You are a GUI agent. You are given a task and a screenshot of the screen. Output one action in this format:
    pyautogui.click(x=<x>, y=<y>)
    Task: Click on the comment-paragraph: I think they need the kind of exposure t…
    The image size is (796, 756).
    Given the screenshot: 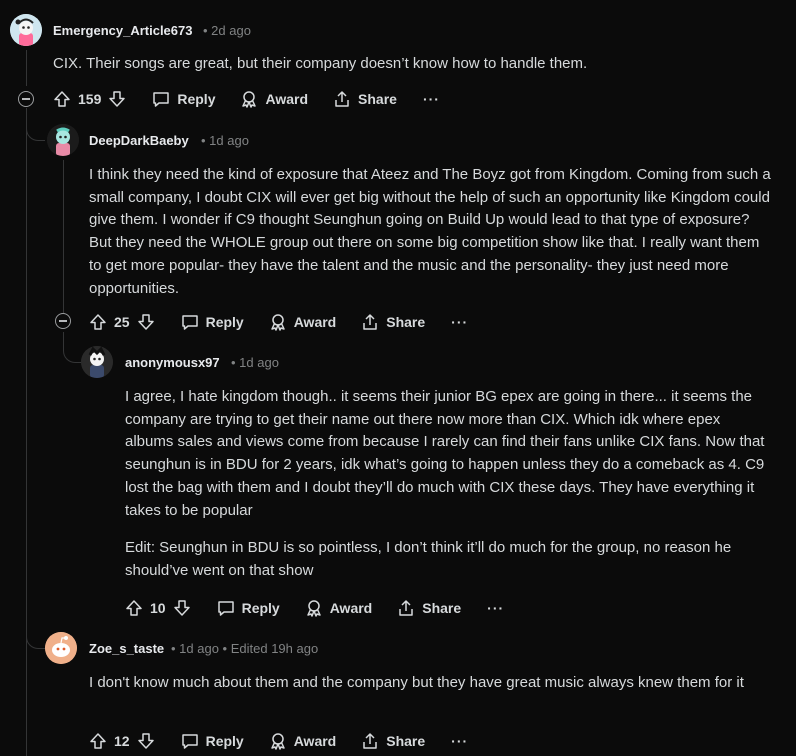 What is the action you would take?
    pyautogui.click(x=430, y=231)
    